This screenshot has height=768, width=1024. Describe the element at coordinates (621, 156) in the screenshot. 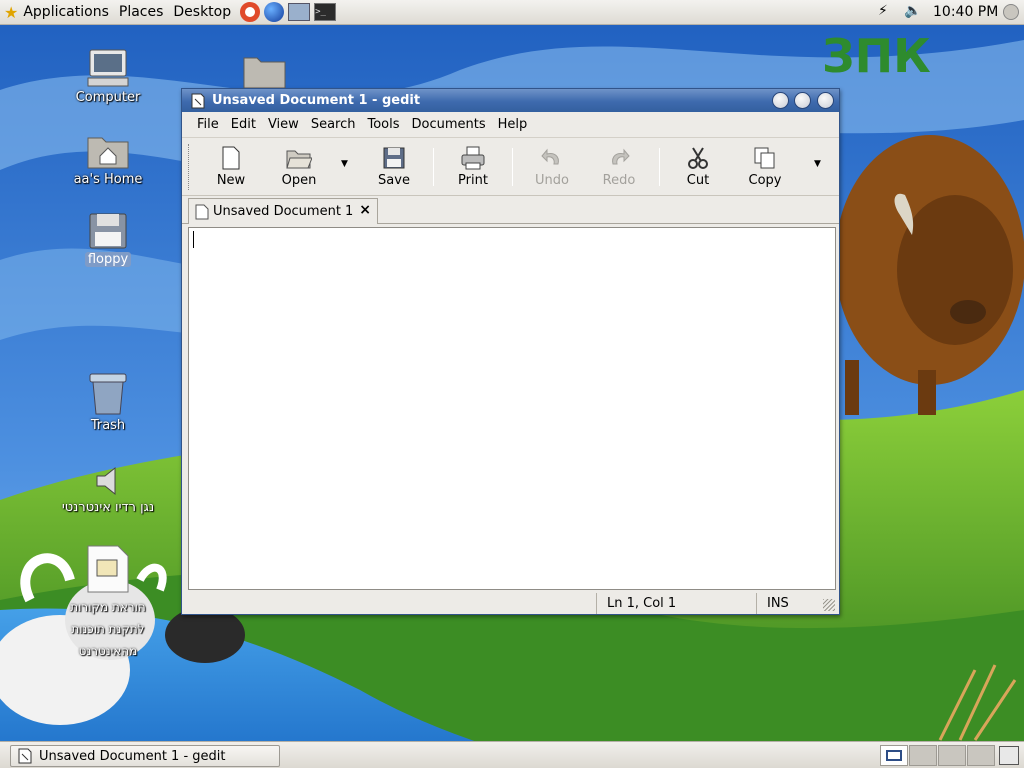

I see `redo-arrow-icon` at that location.